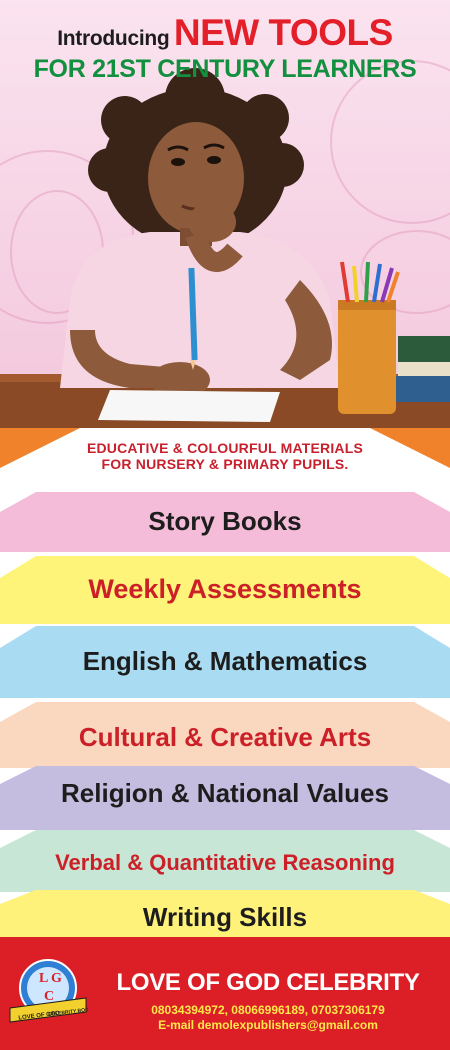  What do you see at coordinates (49, 996) in the screenshot?
I see `logo-letter-c: C` at bounding box center [49, 996].